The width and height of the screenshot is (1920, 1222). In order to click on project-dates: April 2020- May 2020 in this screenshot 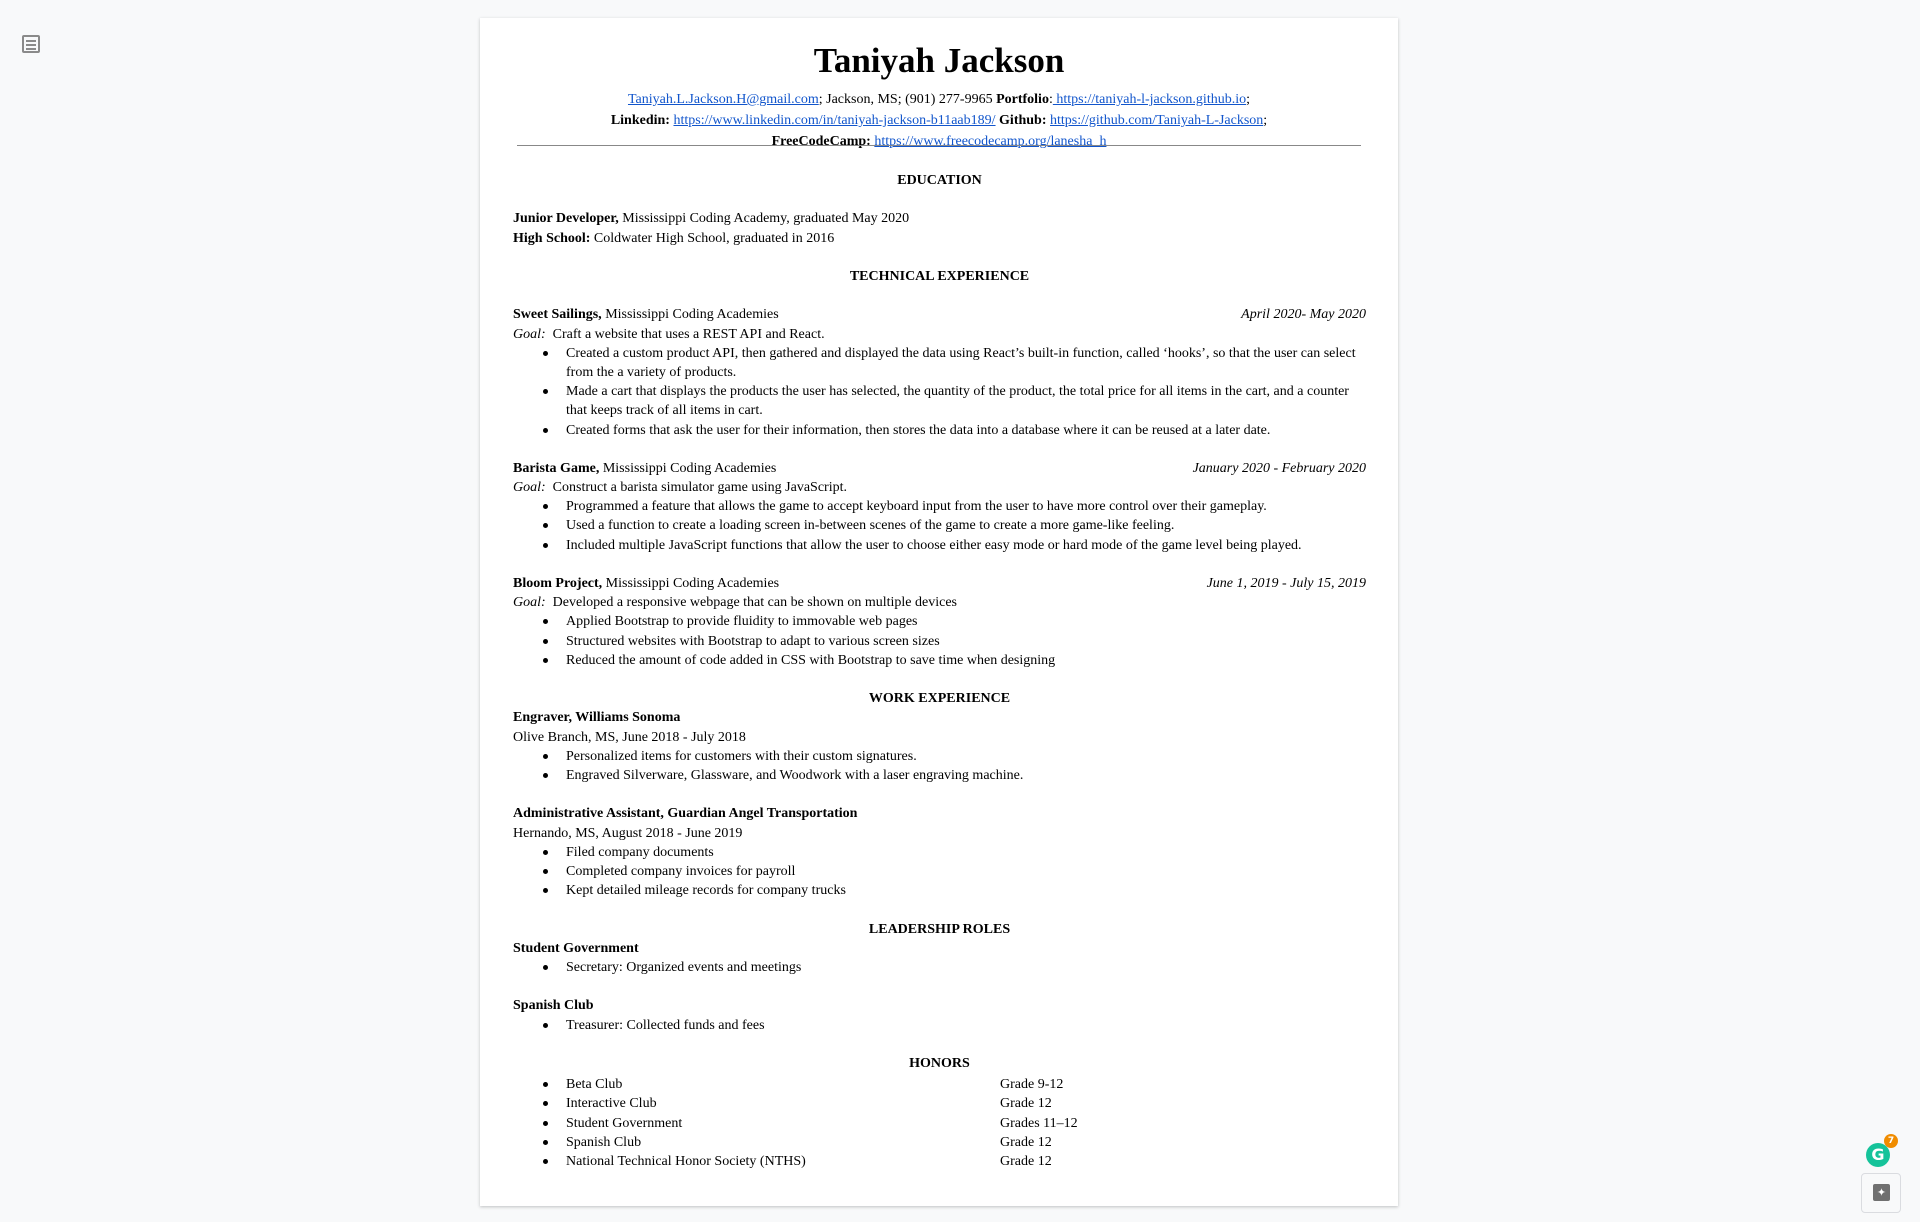, I will do `click(1303, 315)`.